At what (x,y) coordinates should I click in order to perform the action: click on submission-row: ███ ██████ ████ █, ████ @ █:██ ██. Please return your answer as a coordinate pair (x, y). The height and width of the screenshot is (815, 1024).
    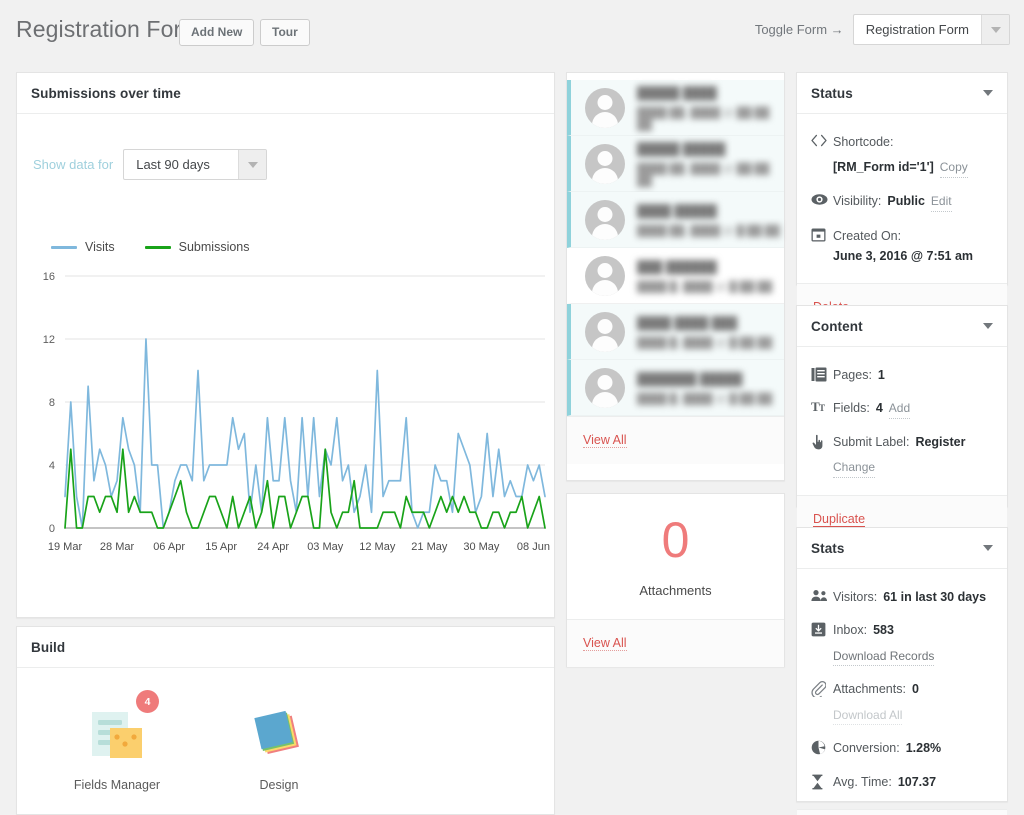
    Looking at the image, I should click on (675, 276).